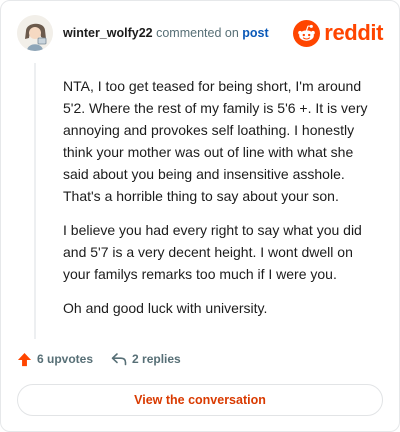 This screenshot has width=400, height=432. What do you see at coordinates (108, 33) in the screenshot?
I see `username: winter_wolfy22` at bounding box center [108, 33].